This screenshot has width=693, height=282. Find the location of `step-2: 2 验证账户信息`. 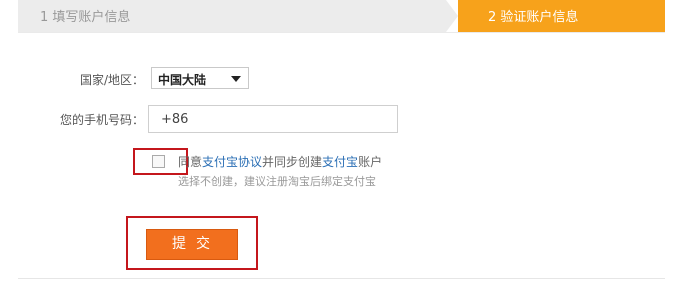

step-2: 2 验证账户信息 is located at coordinates (561, 16).